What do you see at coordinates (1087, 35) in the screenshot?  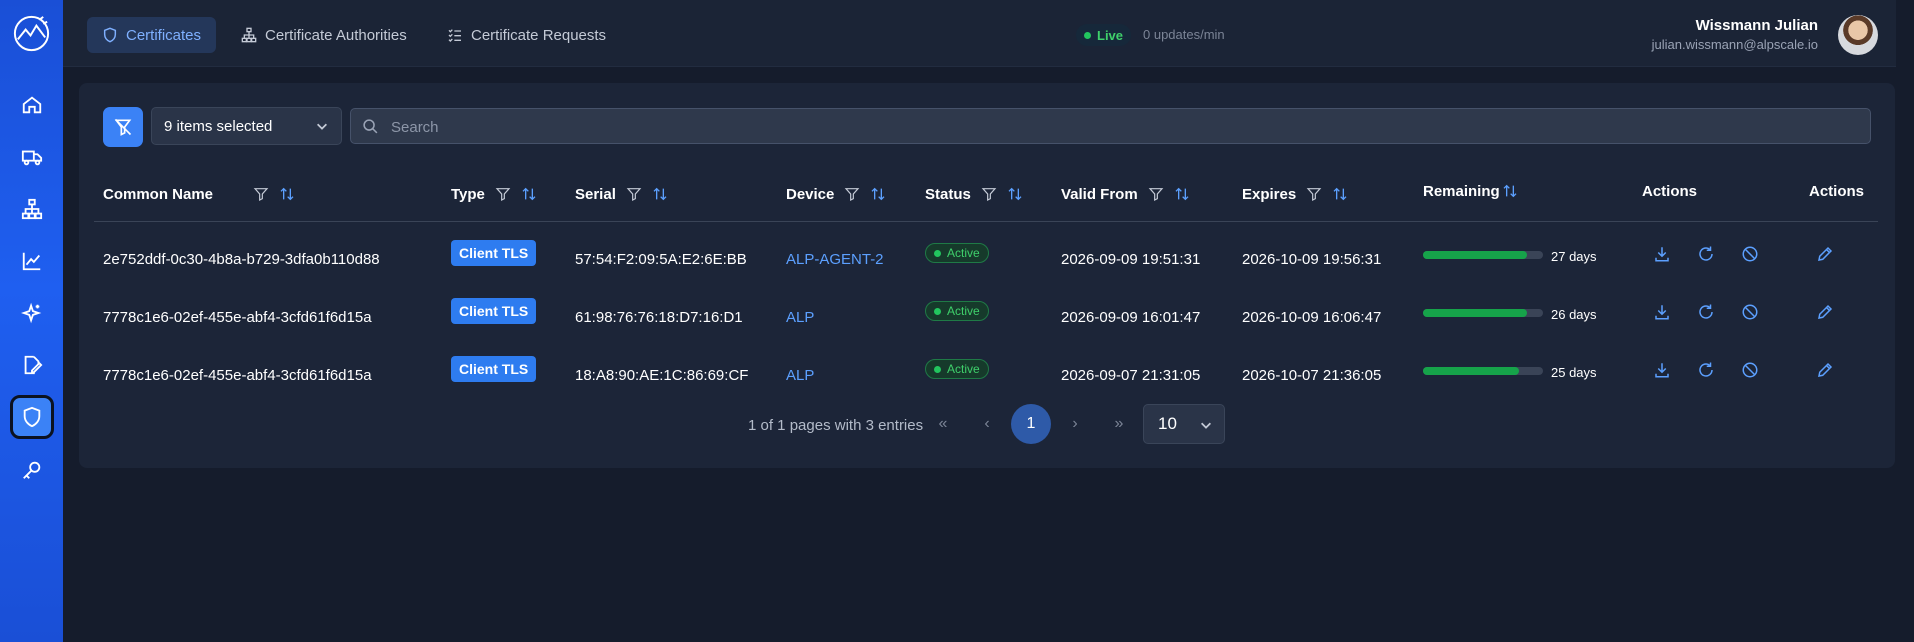 I see `live-dot-icon` at bounding box center [1087, 35].